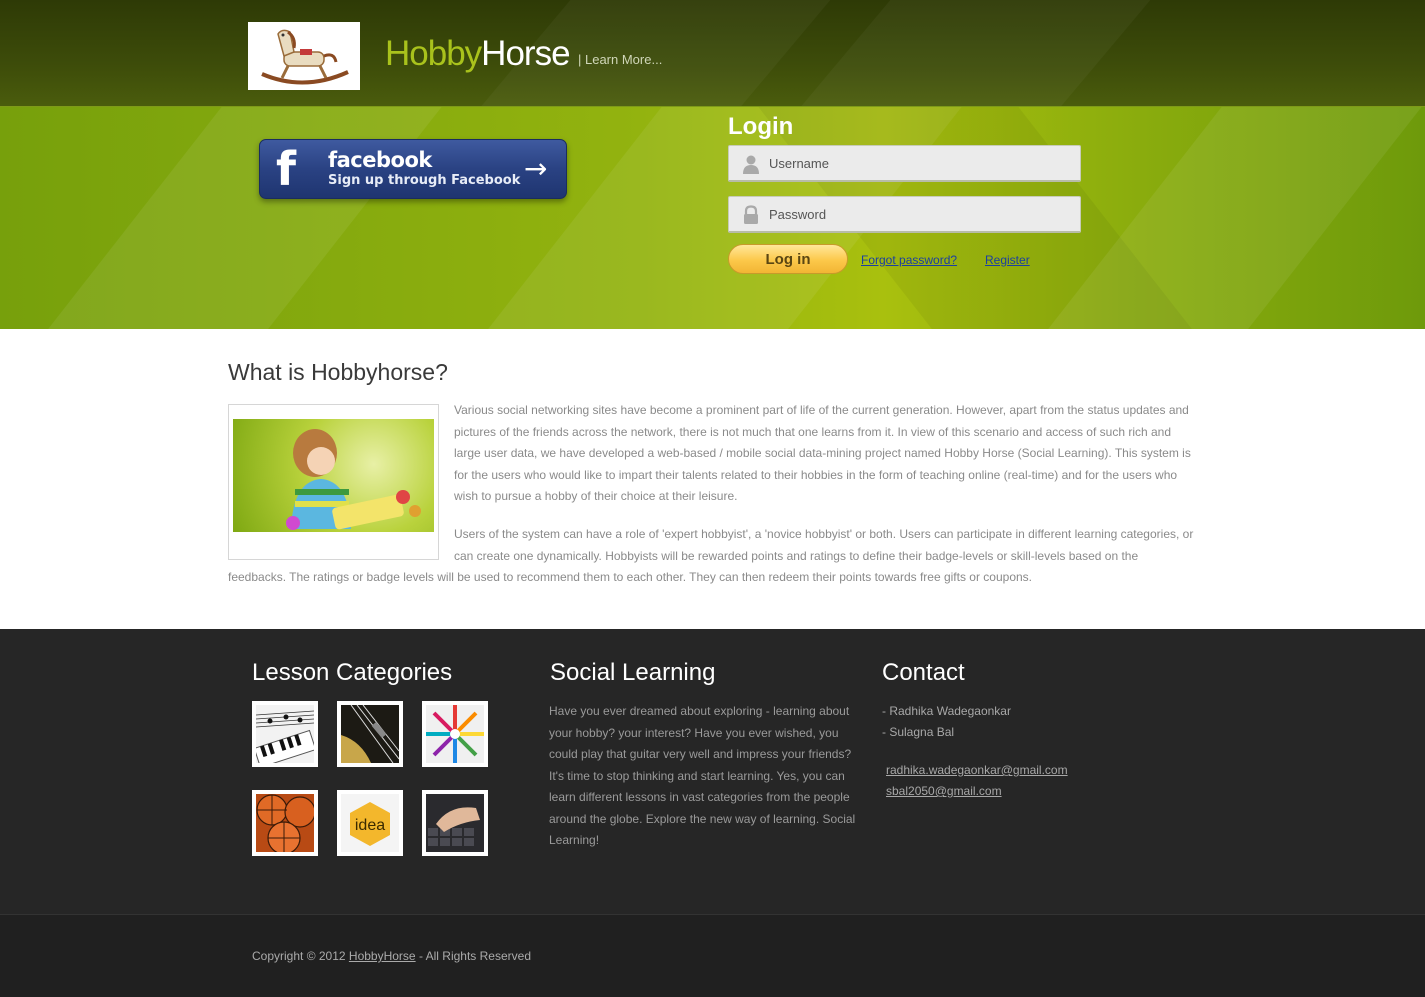 The image size is (1425, 997). I want to click on user-icon, so click(751, 164).